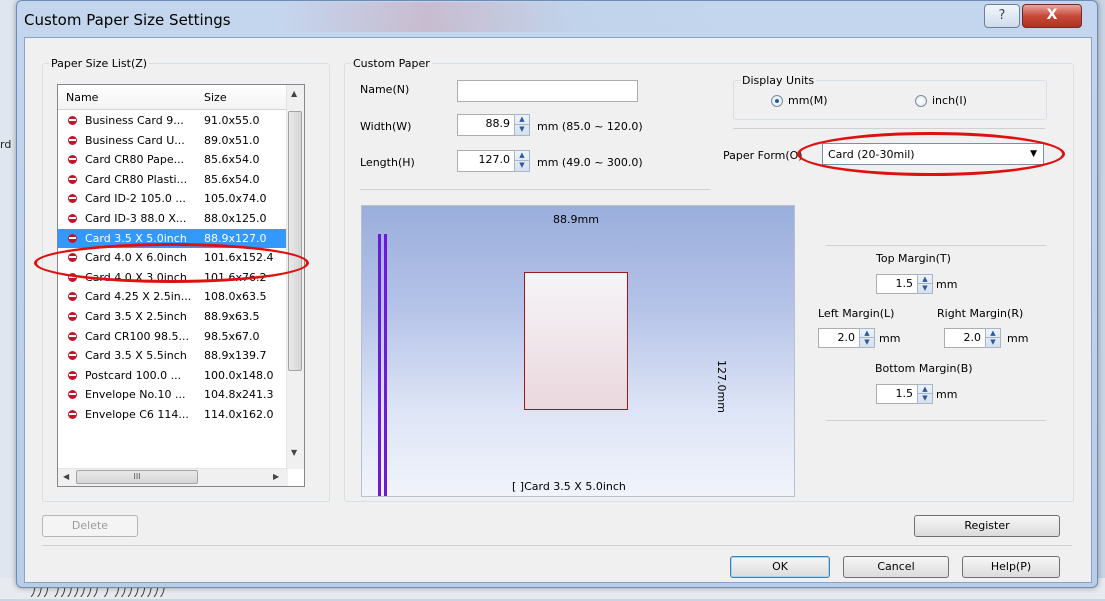 This screenshot has height=601, width=1105. What do you see at coordinates (949, 100) in the screenshot?
I see `inch-radio-label: inch(I)` at bounding box center [949, 100].